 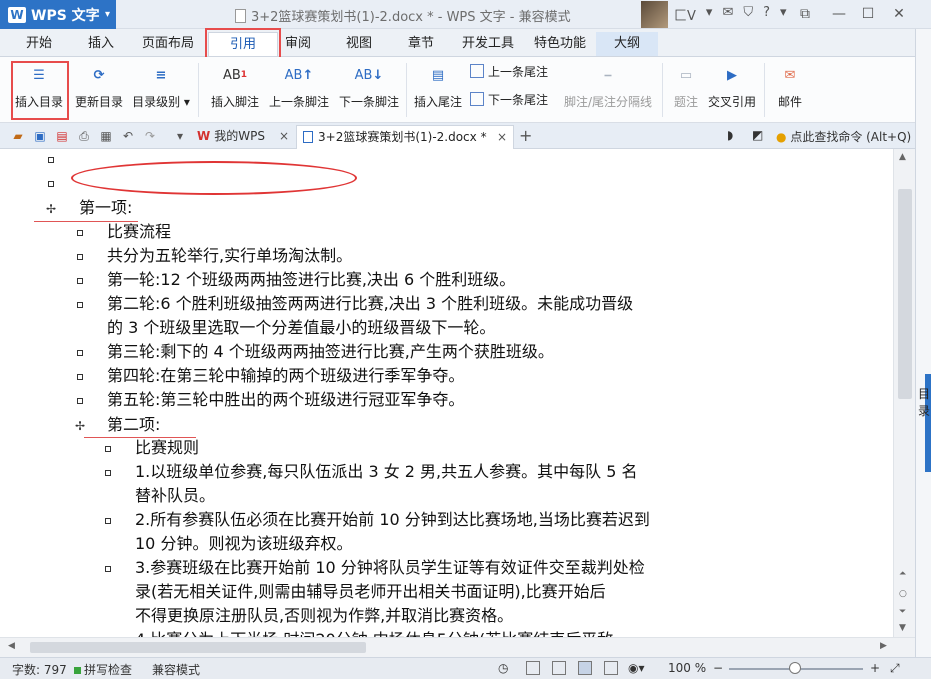 What do you see at coordinates (106, 136) in the screenshot?
I see `print-preview-icon: ▦` at bounding box center [106, 136].